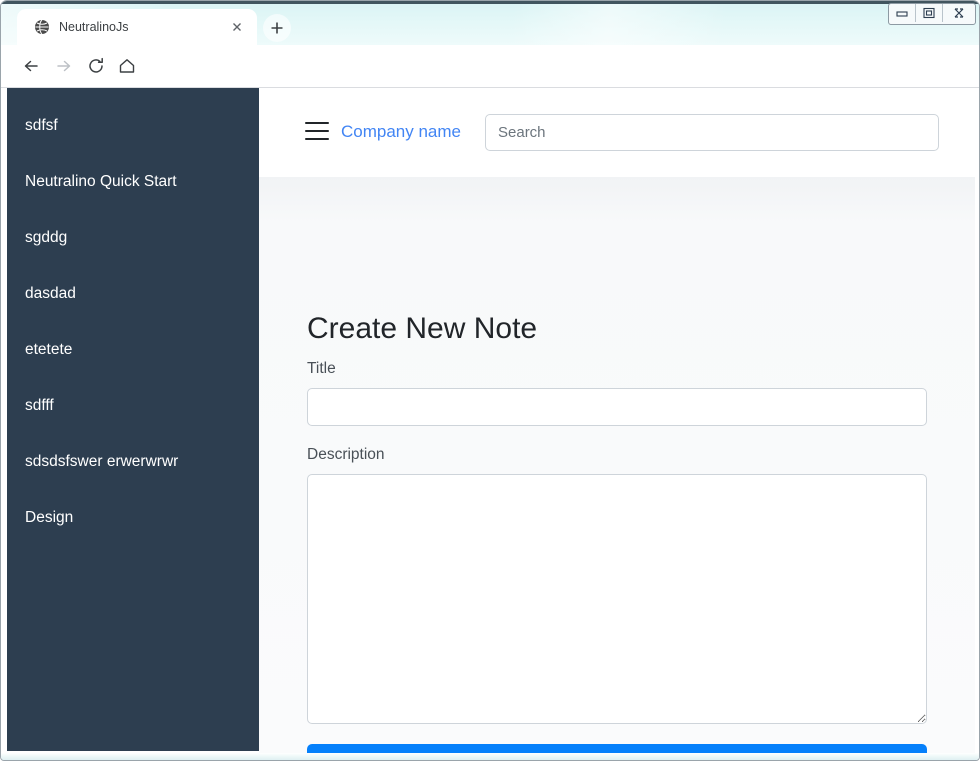 This screenshot has width=980, height=761. I want to click on app-header: Company name, so click(617, 132).